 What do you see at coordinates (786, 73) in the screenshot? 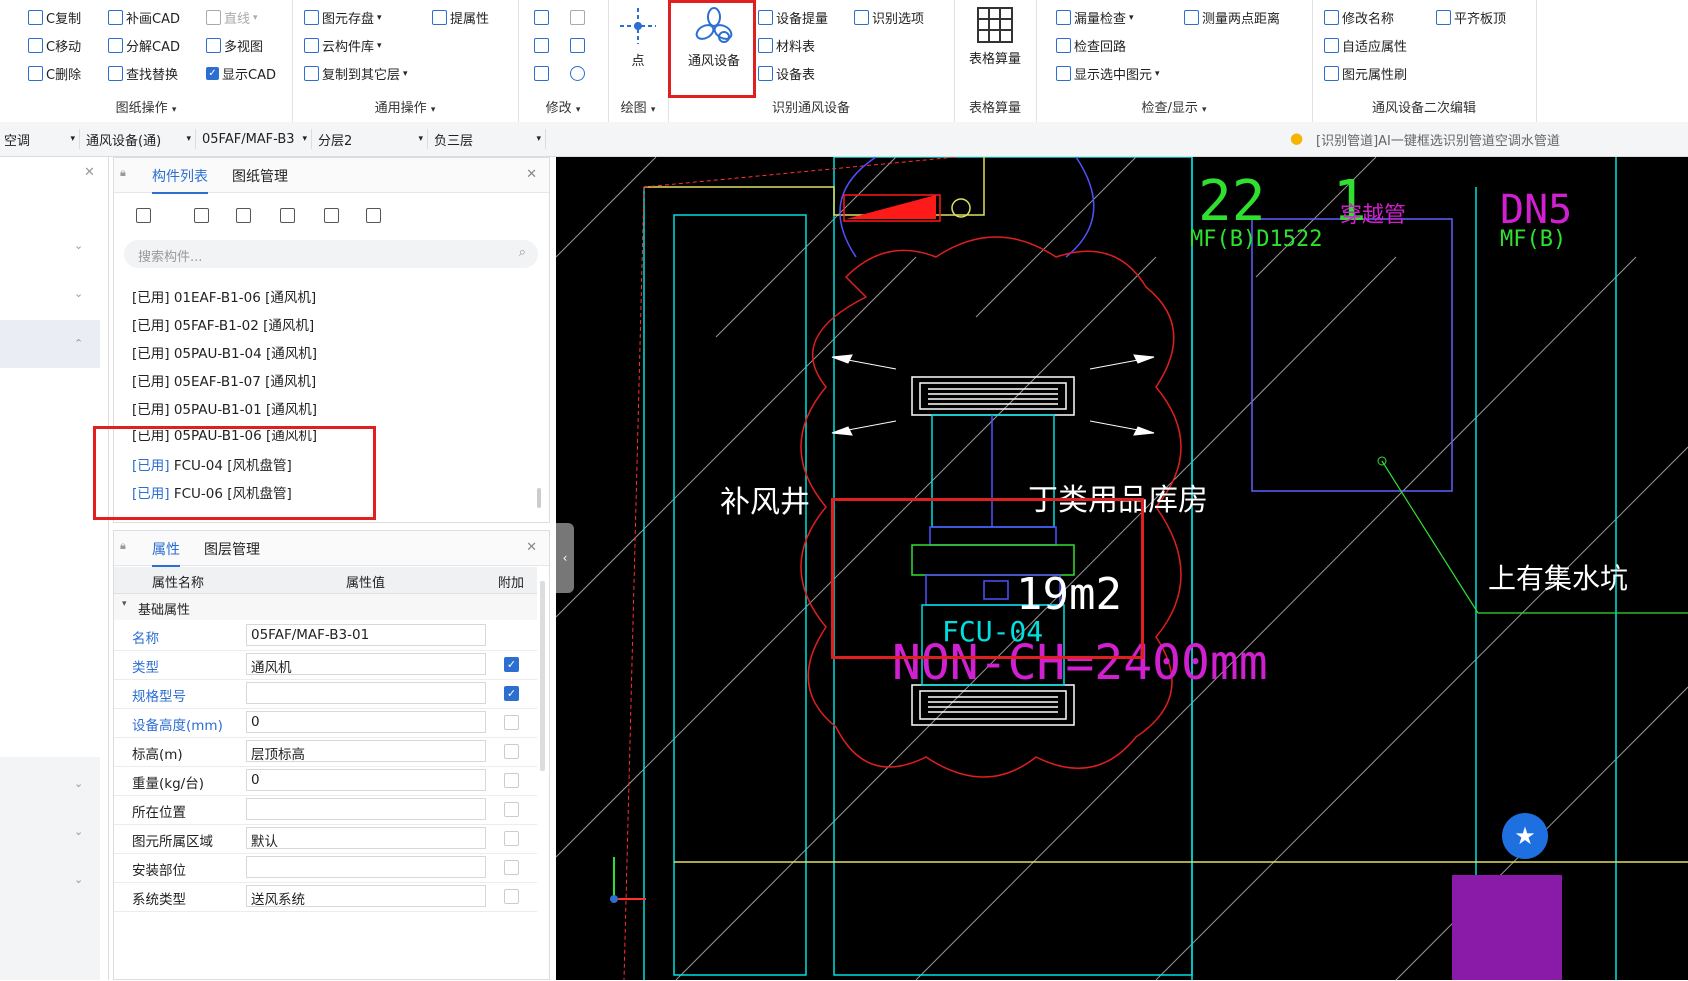
I see `device-table-button: 设备表` at bounding box center [786, 73].